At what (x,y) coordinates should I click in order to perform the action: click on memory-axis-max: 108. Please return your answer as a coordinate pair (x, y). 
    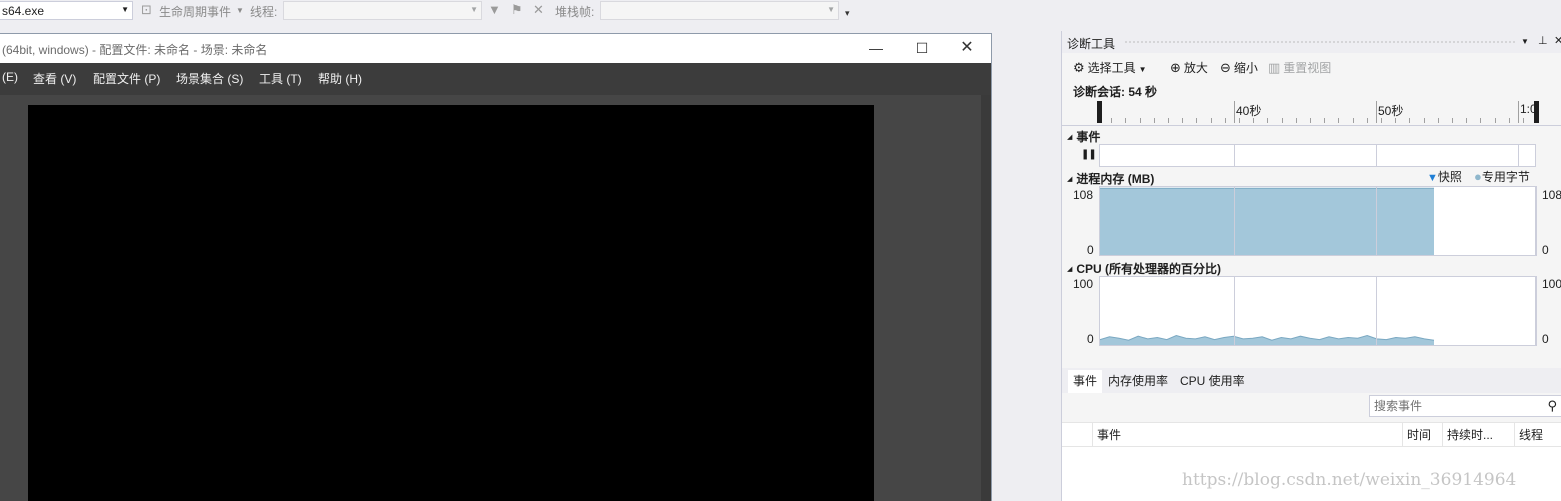
    Looking at the image, I should click on (1083, 195).